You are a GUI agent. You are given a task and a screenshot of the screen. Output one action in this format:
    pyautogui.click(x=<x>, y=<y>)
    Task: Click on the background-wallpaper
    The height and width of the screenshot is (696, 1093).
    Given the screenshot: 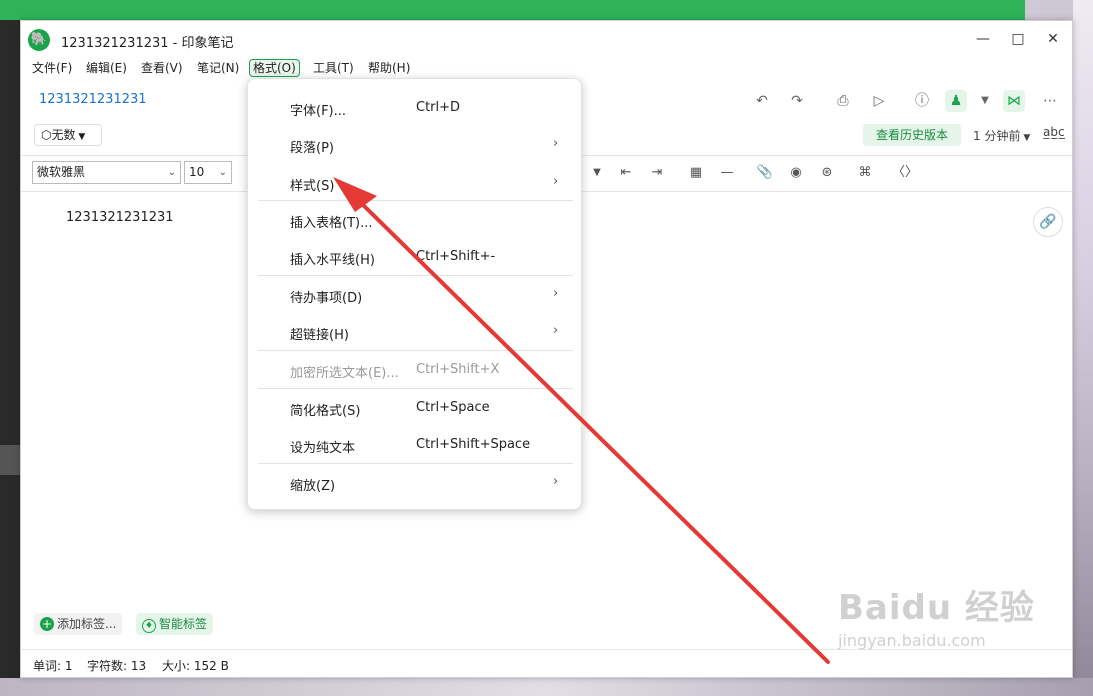 What is the action you would take?
    pyautogui.click(x=1083, y=348)
    